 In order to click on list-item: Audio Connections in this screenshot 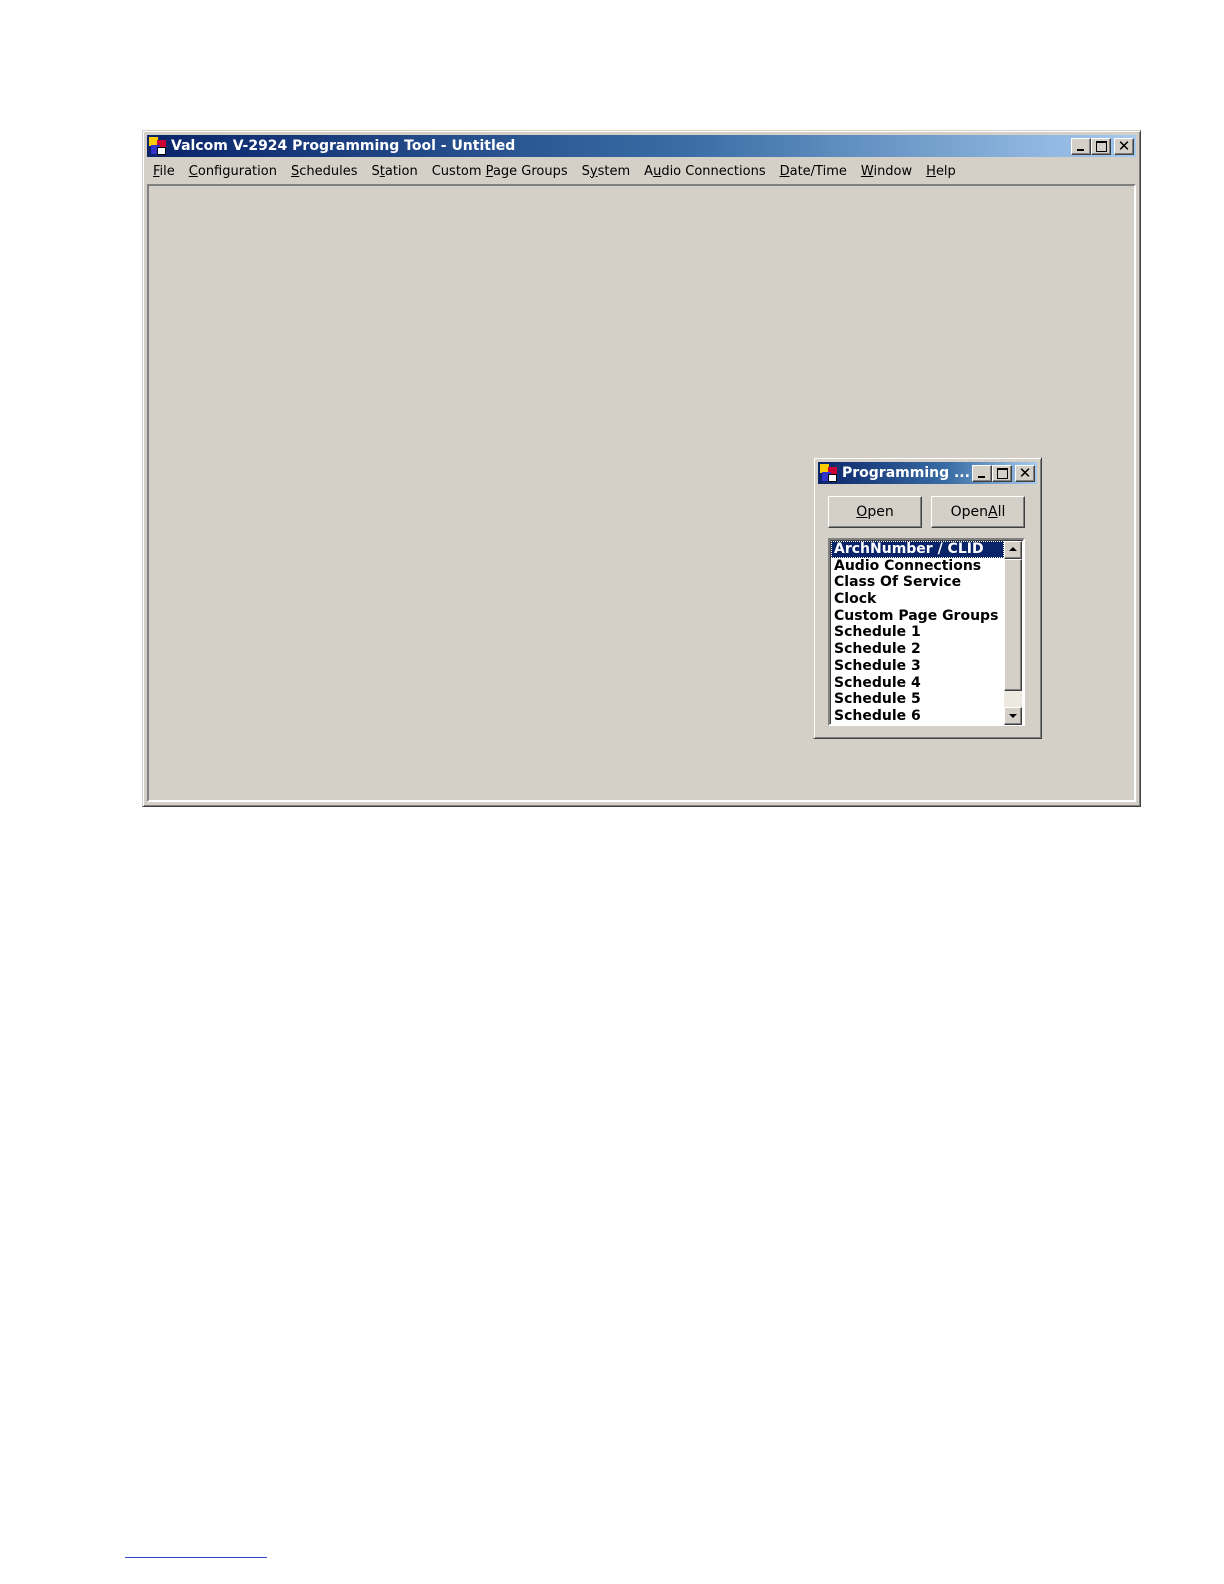, I will do `click(917, 566)`.